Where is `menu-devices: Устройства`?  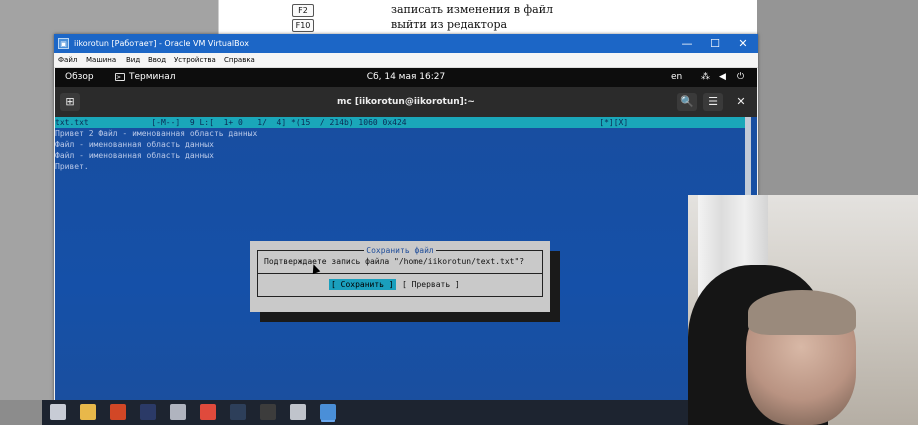
menu-devices: Устройства is located at coordinates (195, 60).